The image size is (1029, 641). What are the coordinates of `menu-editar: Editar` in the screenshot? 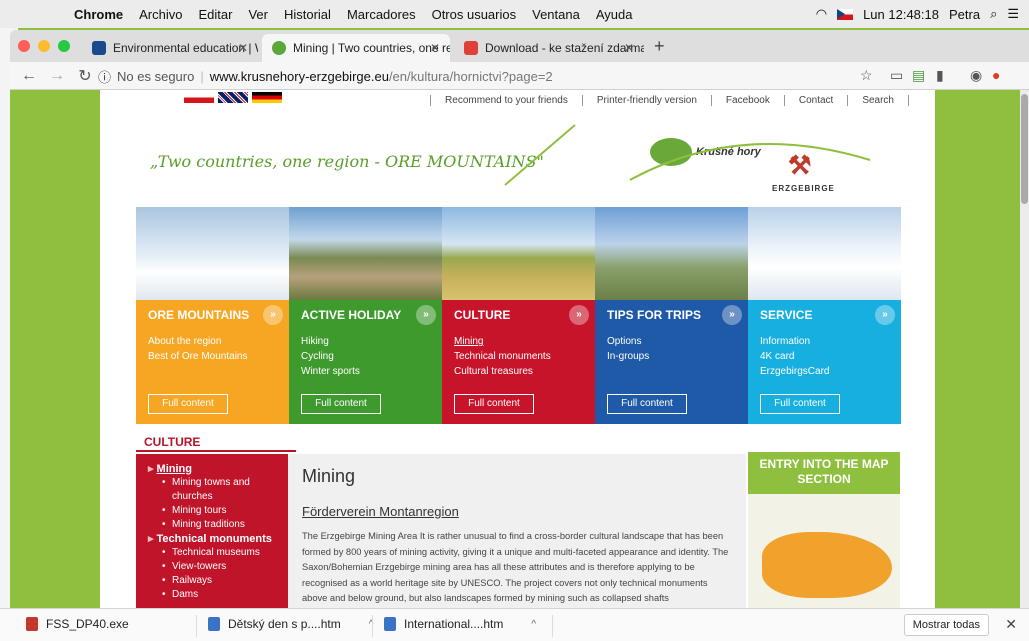 It's located at (215, 14).